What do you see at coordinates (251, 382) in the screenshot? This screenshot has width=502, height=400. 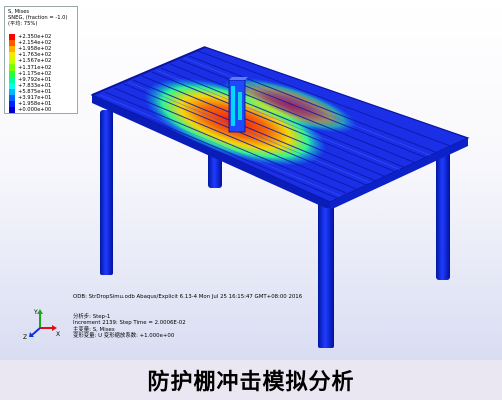 I see `page-caption: 防护棚冲击模拟分析` at bounding box center [251, 382].